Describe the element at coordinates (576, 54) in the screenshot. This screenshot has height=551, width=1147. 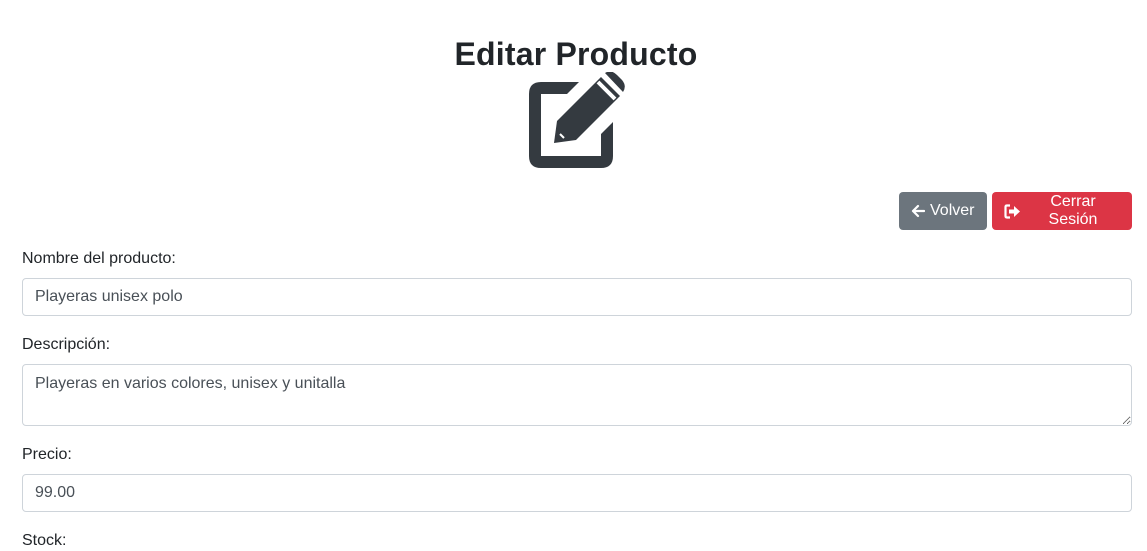
I see `page-title: Editar Producto` at that location.